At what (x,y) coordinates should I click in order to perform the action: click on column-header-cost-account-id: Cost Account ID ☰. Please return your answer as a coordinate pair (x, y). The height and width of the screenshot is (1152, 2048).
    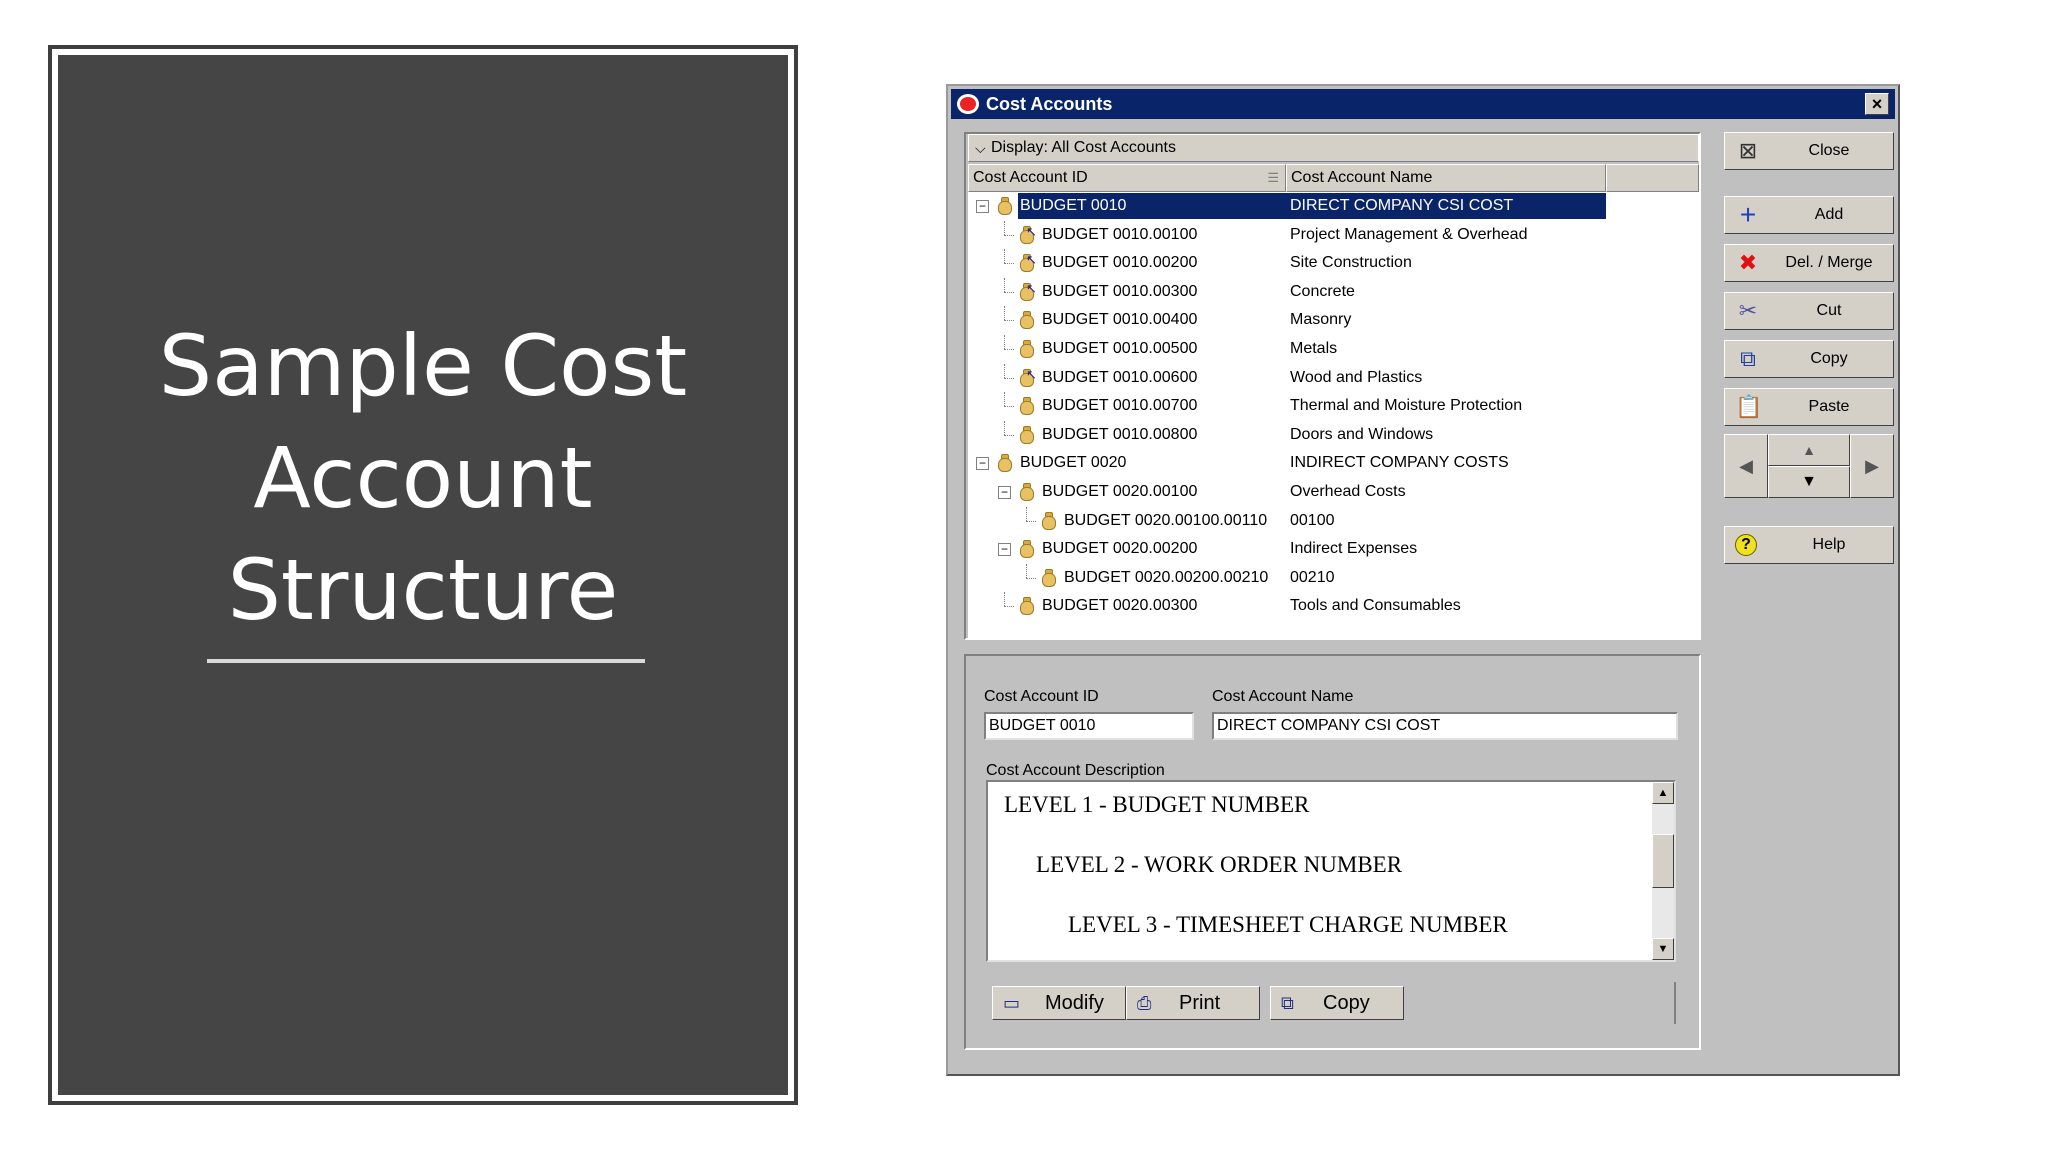
    Looking at the image, I should click on (1127, 178).